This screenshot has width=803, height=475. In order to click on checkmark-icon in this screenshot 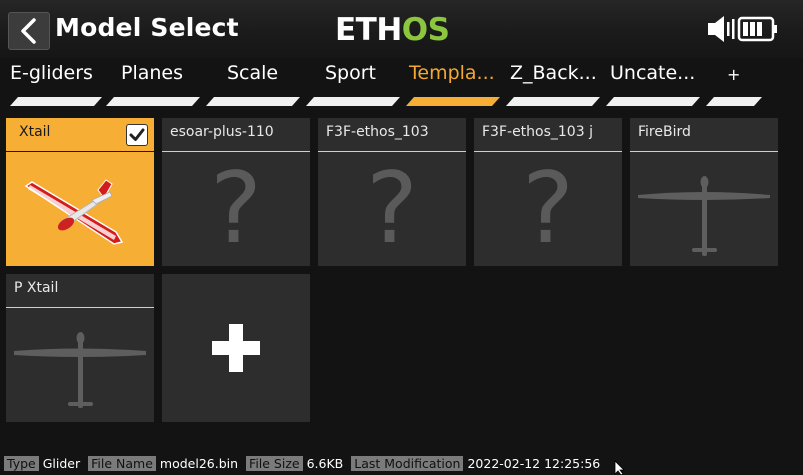, I will do `click(137, 134)`.